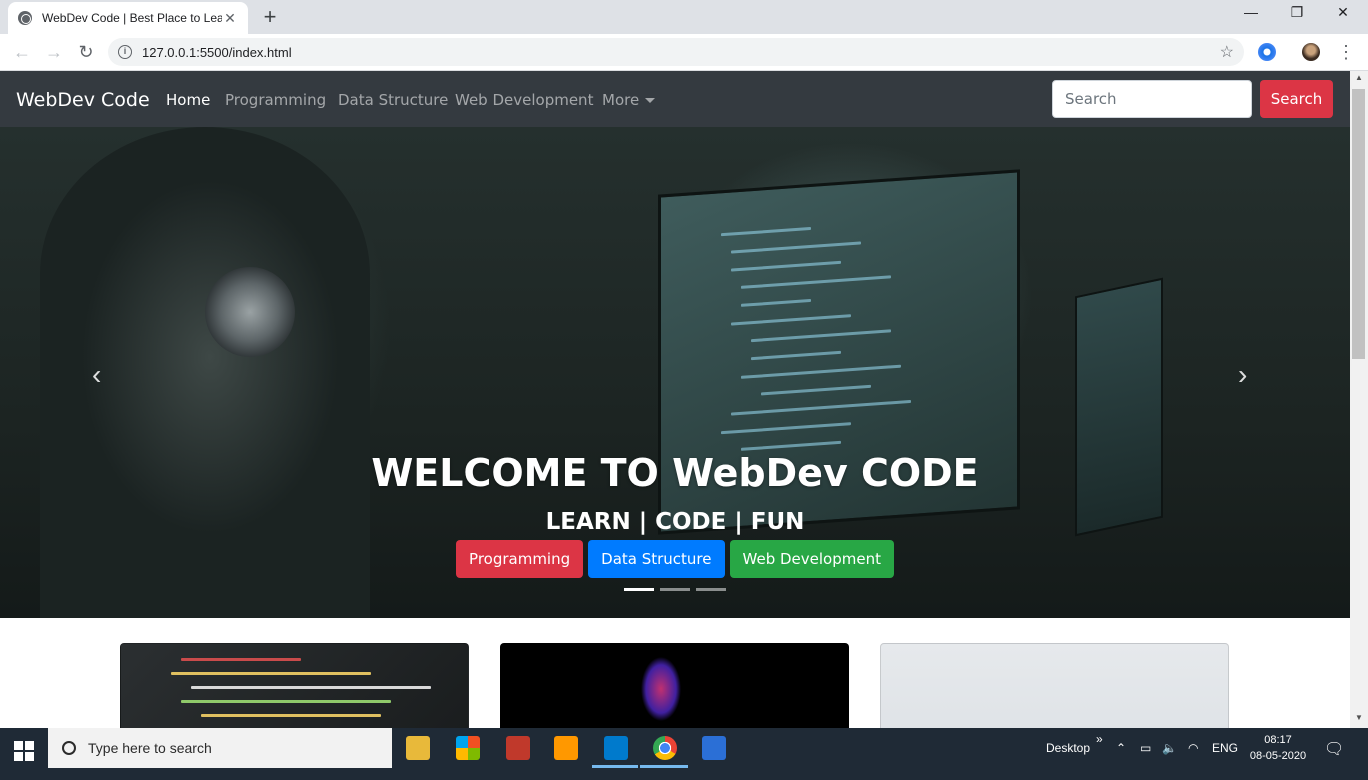  What do you see at coordinates (1311, 52) in the screenshot?
I see `profile-avatar` at bounding box center [1311, 52].